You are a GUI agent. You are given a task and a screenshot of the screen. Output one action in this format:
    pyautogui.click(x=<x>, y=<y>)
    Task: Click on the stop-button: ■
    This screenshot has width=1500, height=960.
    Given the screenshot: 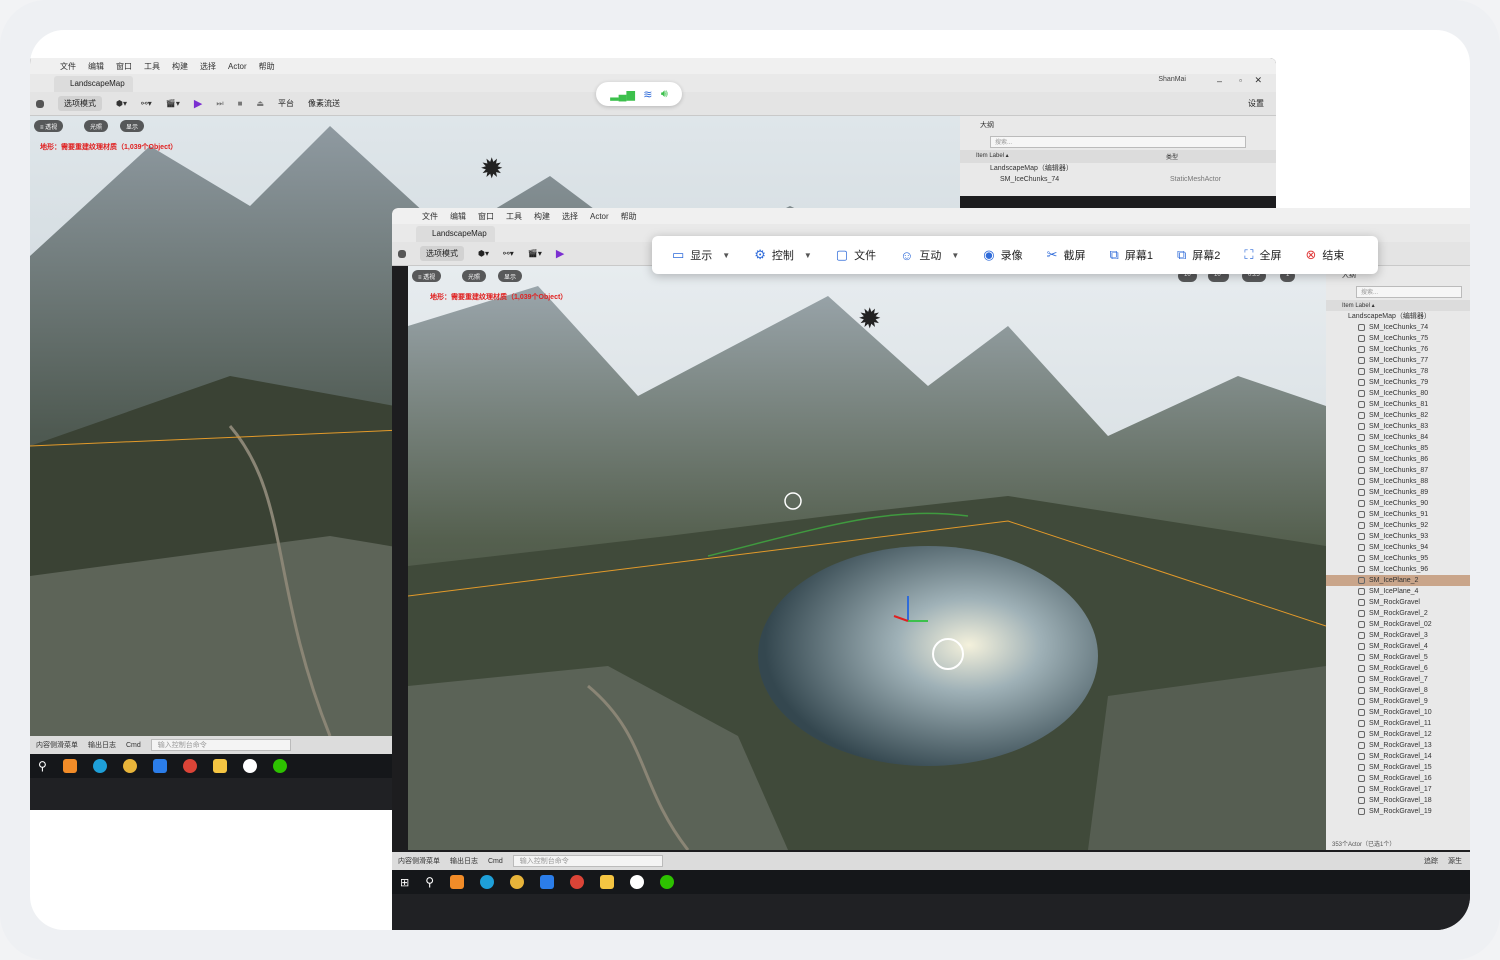 What is the action you would take?
    pyautogui.click(x=240, y=103)
    